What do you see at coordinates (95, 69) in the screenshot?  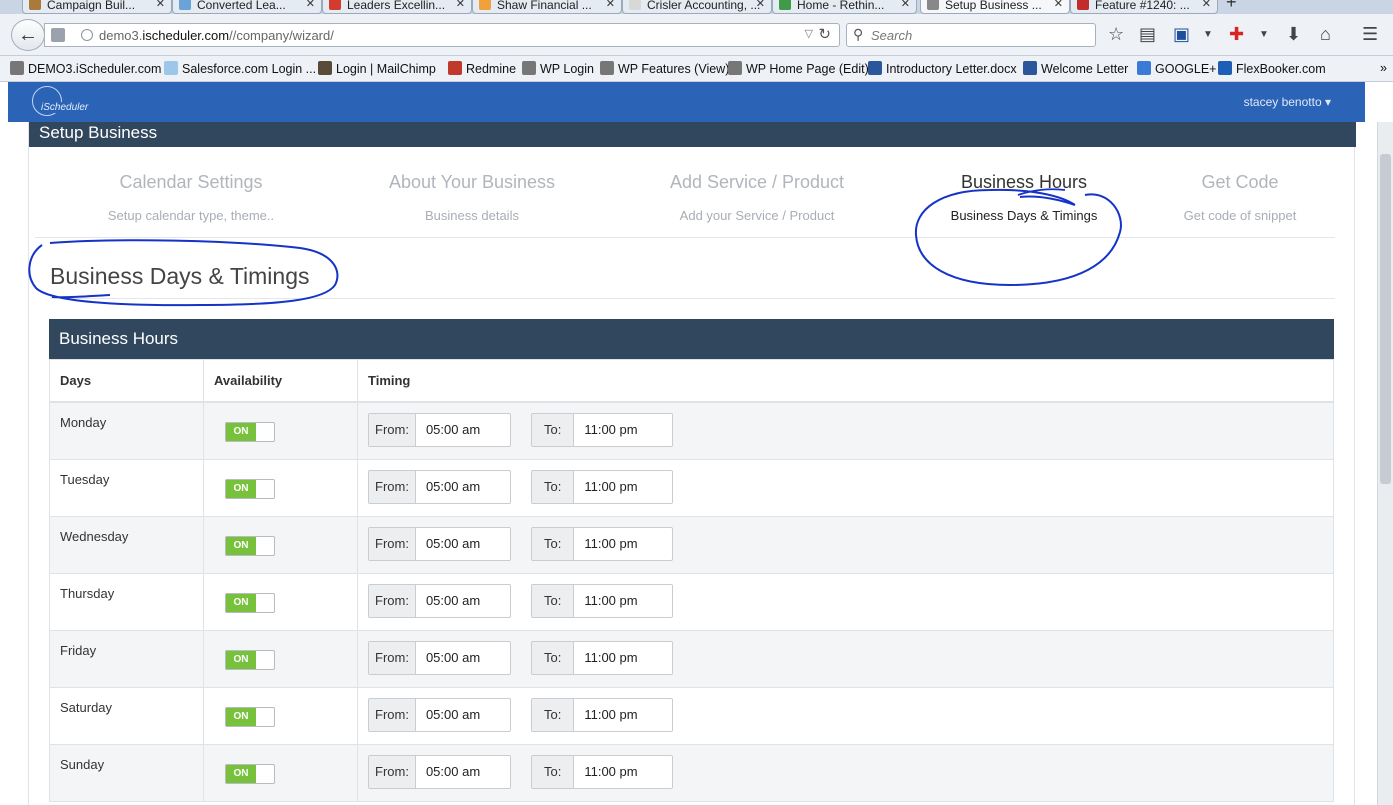 I see `bookmark-label: DEMO3.iScheduler.com` at bounding box center [95, 69].